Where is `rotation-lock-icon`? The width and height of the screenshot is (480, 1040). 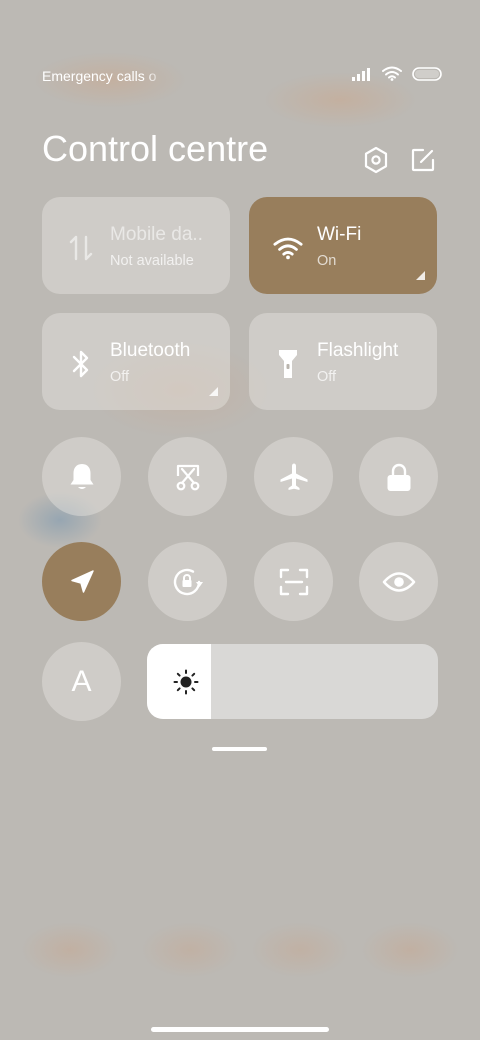
rotation-lock-icon is located at coordinates (188, 582).